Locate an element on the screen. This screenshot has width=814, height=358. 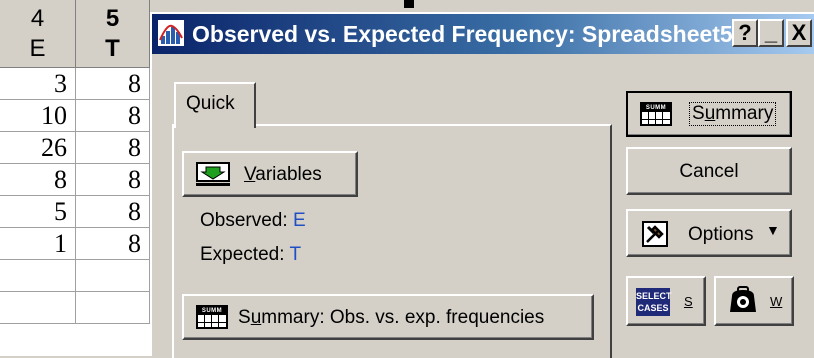
select-cases-icon: SELECT CASES is located at coordinates (654, 302).